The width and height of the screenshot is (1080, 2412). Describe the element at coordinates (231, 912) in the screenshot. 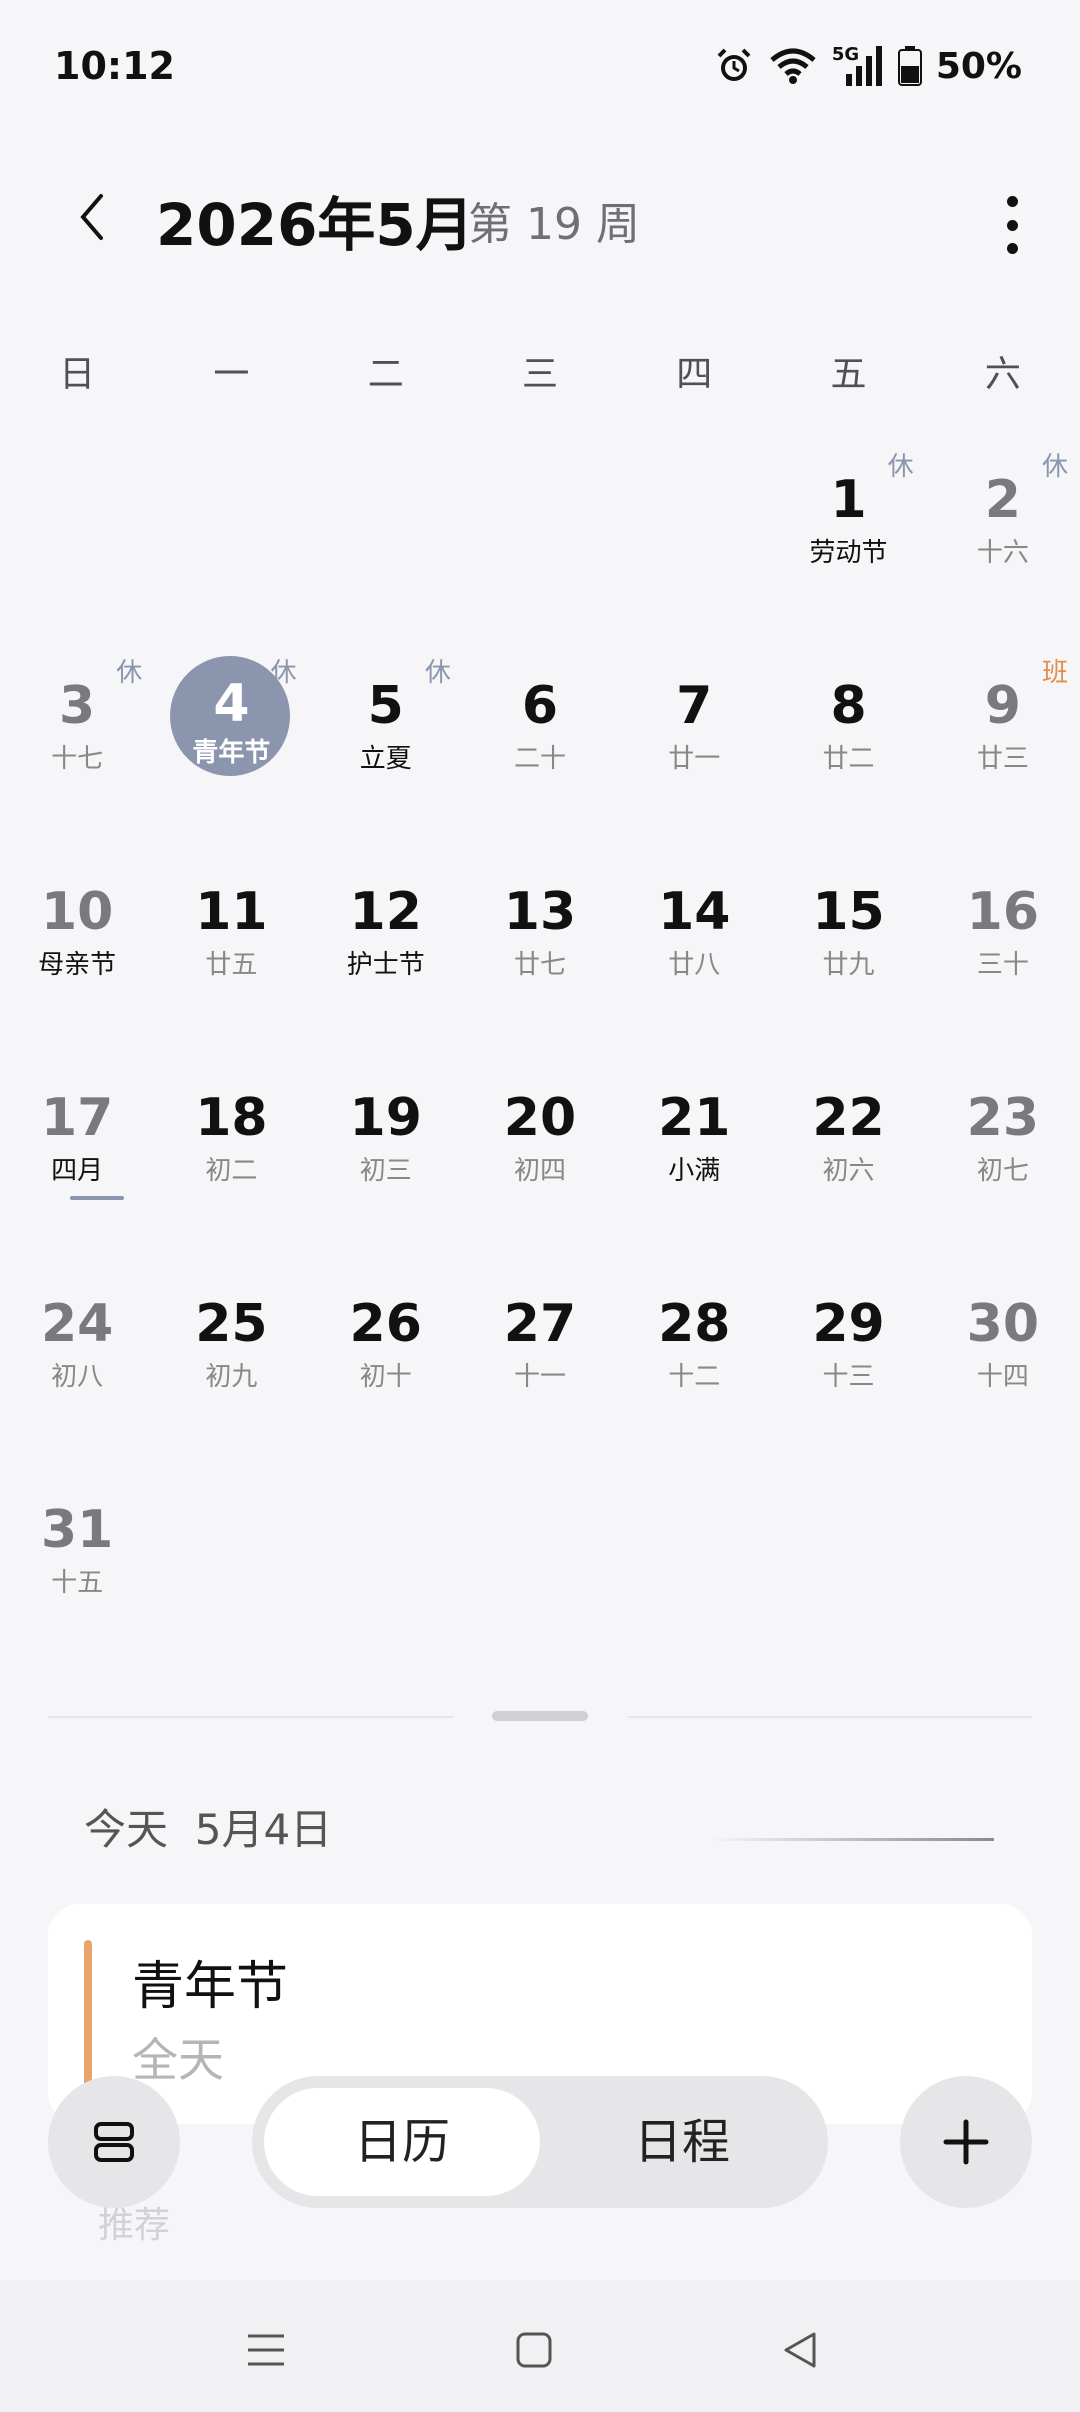

I see `day-number: 11` at that location.